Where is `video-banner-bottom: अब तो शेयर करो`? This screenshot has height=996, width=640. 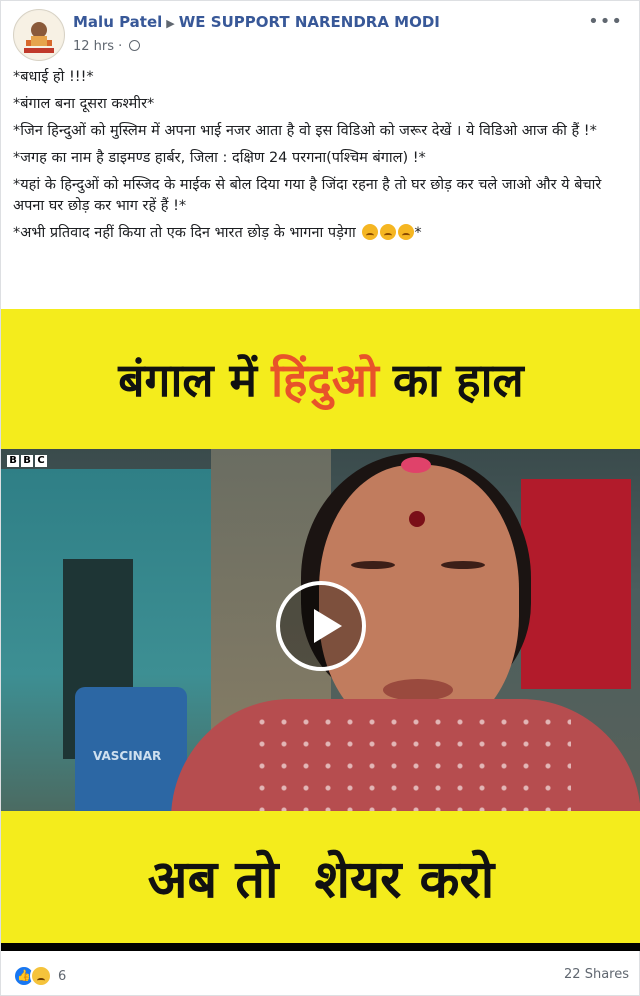 video-banner-bottom: अब तो शेयर करो is located at coordinates (320, 877).